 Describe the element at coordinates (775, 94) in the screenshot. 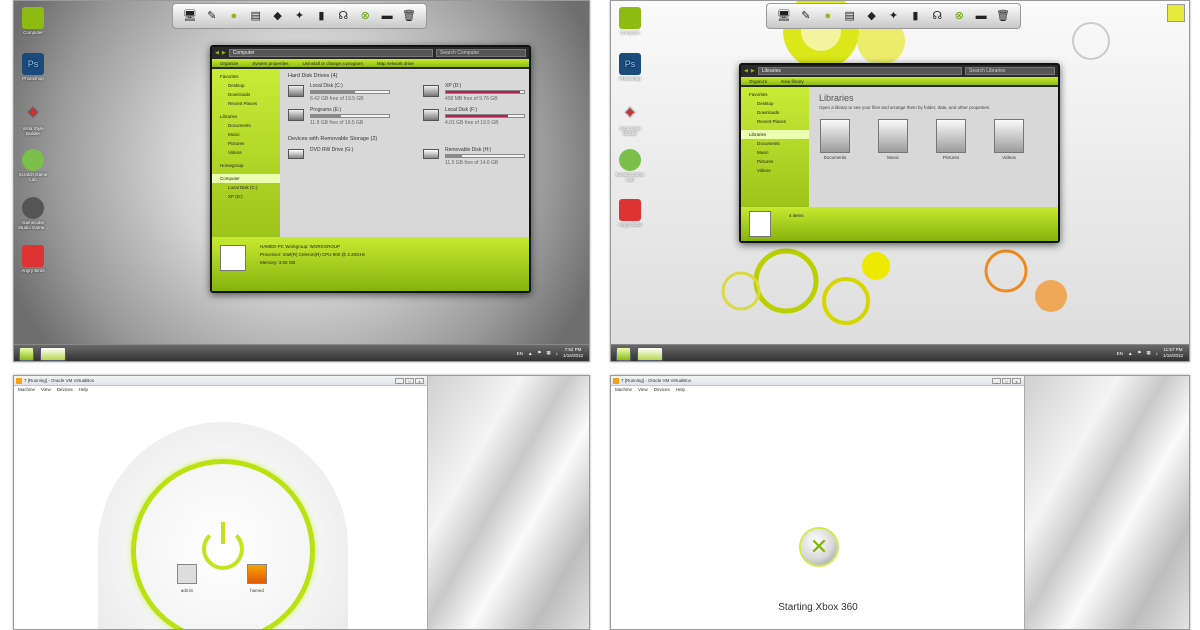

I see `nav-favorites: Favorites` at that location.